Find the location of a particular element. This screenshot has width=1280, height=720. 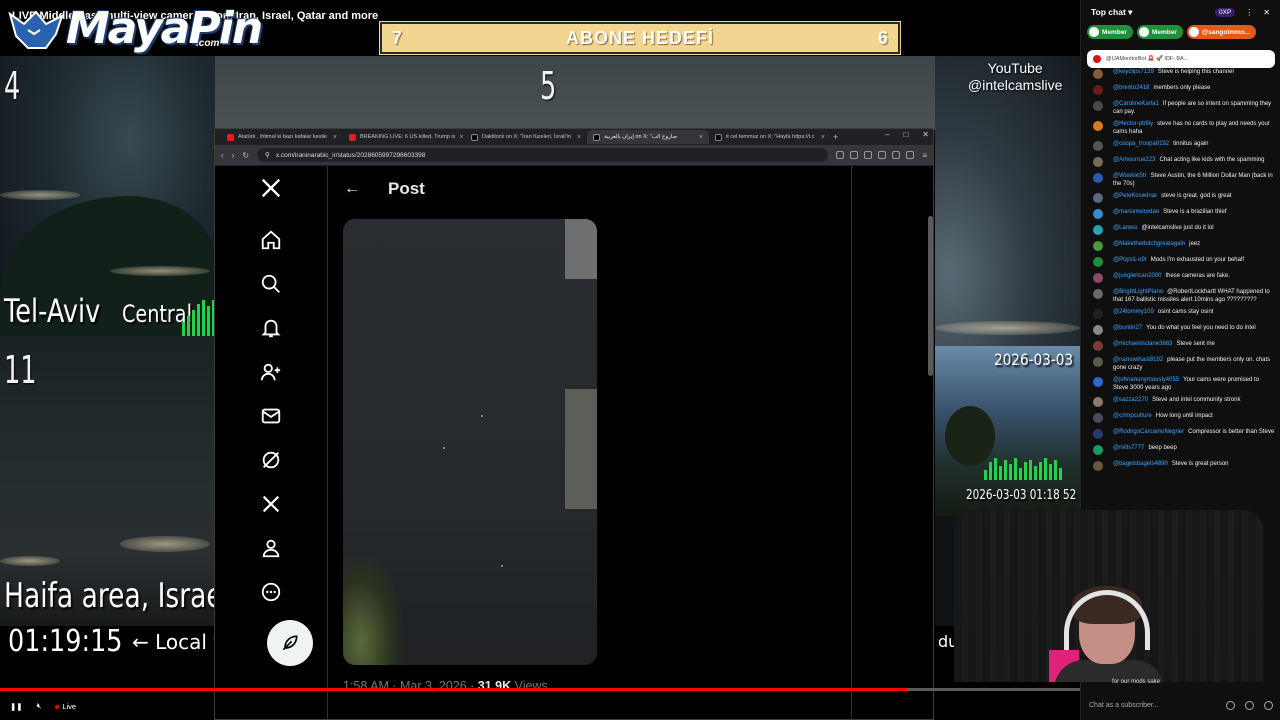

compose-post-button is located at coordinates (290, 643).